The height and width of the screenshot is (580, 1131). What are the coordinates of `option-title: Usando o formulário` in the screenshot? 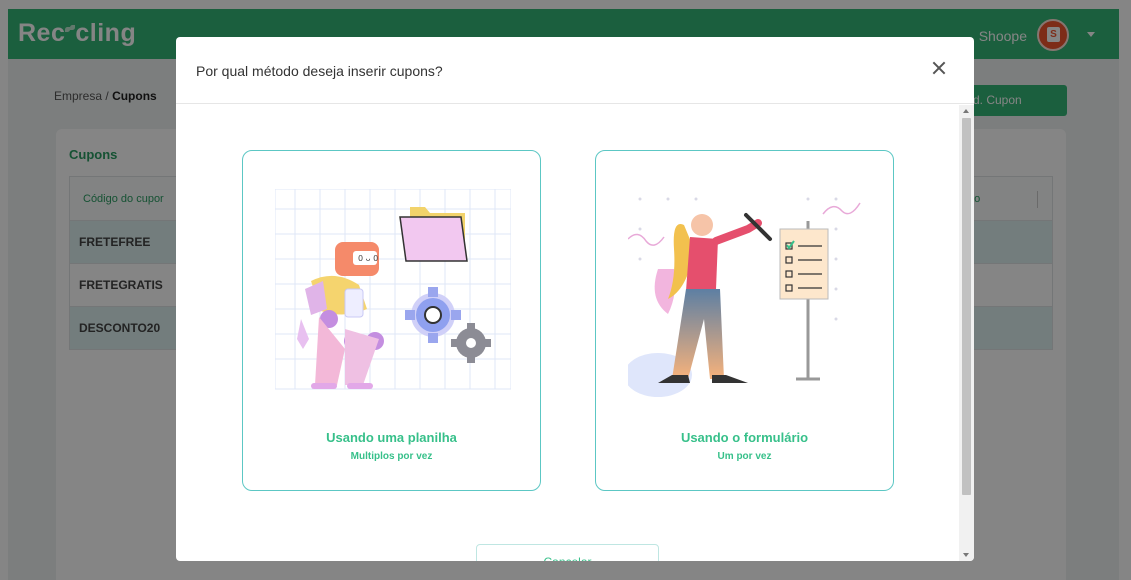 It's located at (744, 437).